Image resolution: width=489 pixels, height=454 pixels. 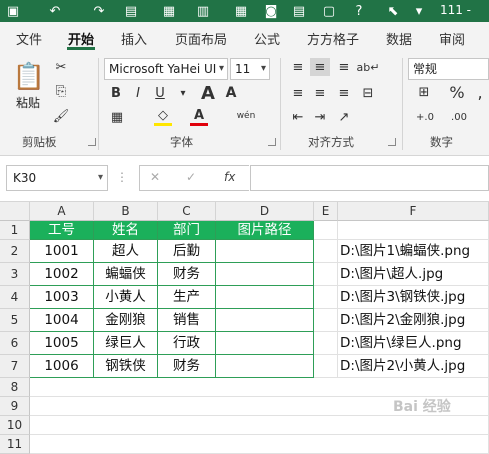 I want to click on cell-name: 金刚狼, so click(x=126, y=320).